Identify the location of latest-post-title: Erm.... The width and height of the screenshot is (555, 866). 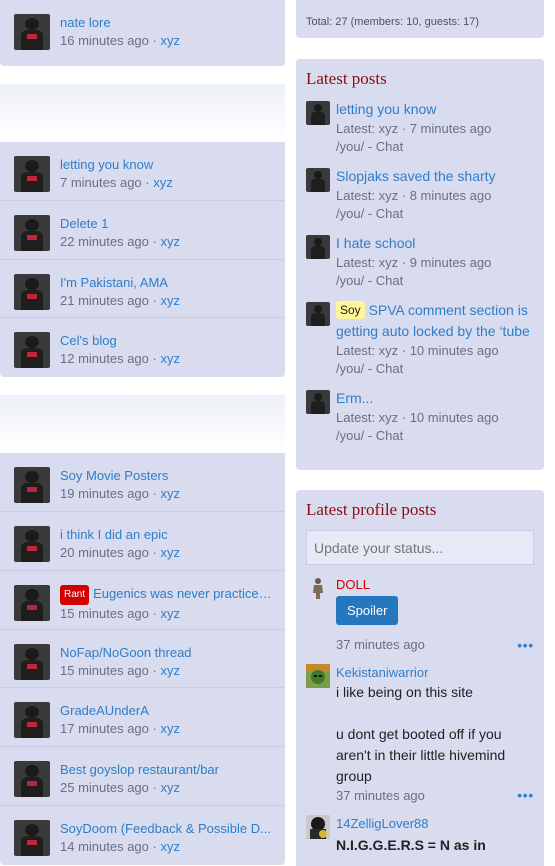
(435, 398).